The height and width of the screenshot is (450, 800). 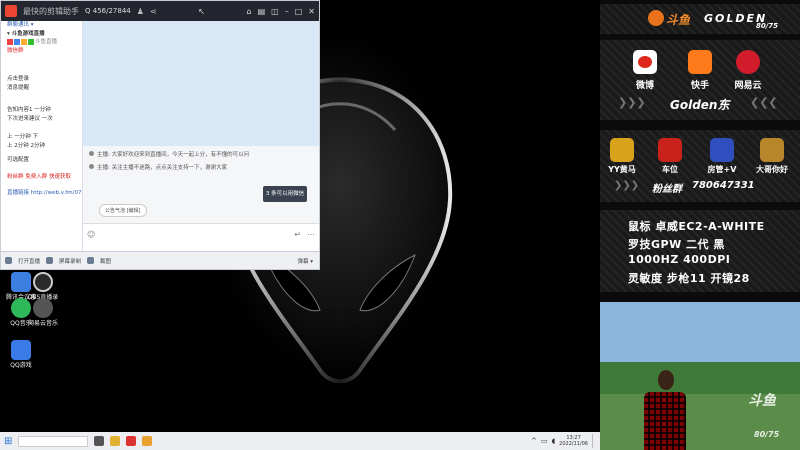 What do you see at coordinates (573, 441) in the screenshot?
I see `clock: 13:27 2022/11/06` at bounding box center [573, 441].